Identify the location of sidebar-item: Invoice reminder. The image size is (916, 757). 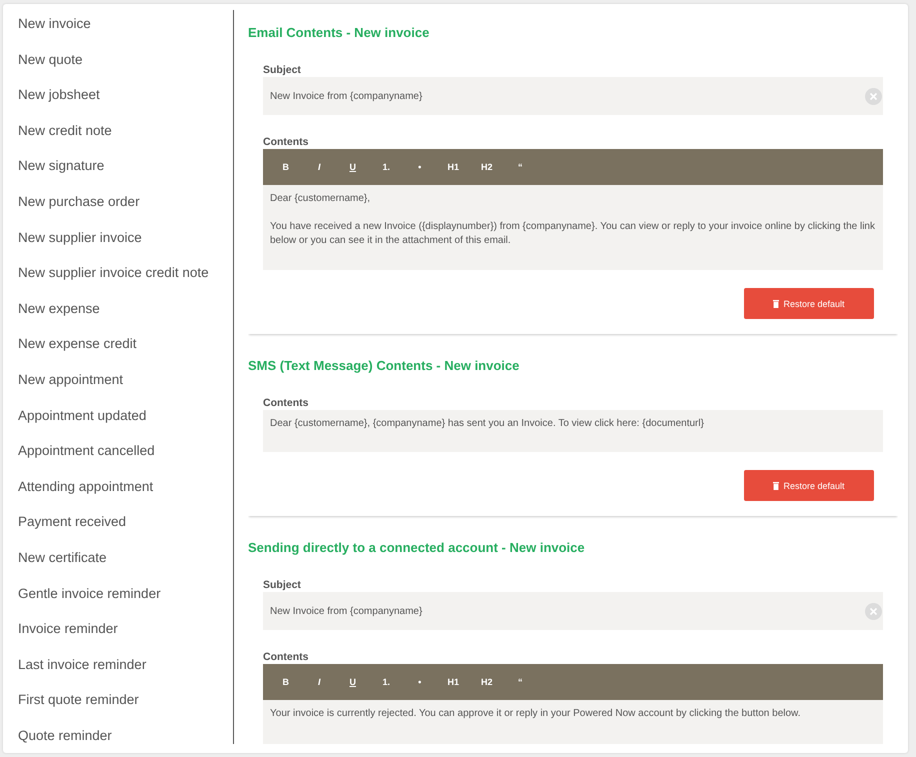
(118, 629).